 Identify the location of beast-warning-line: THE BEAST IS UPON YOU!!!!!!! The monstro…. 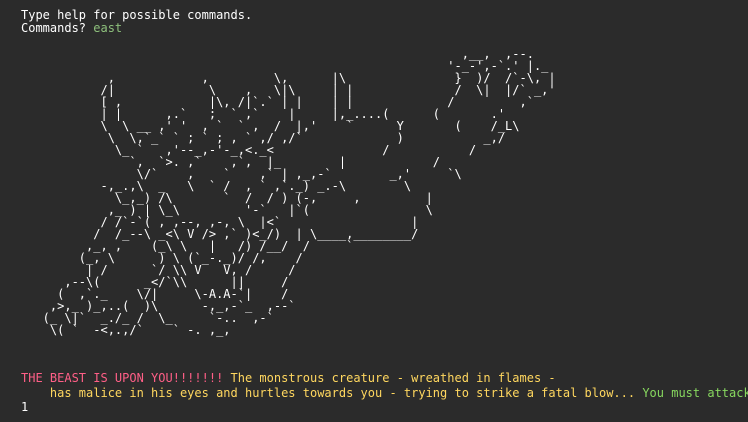
(288, 378).